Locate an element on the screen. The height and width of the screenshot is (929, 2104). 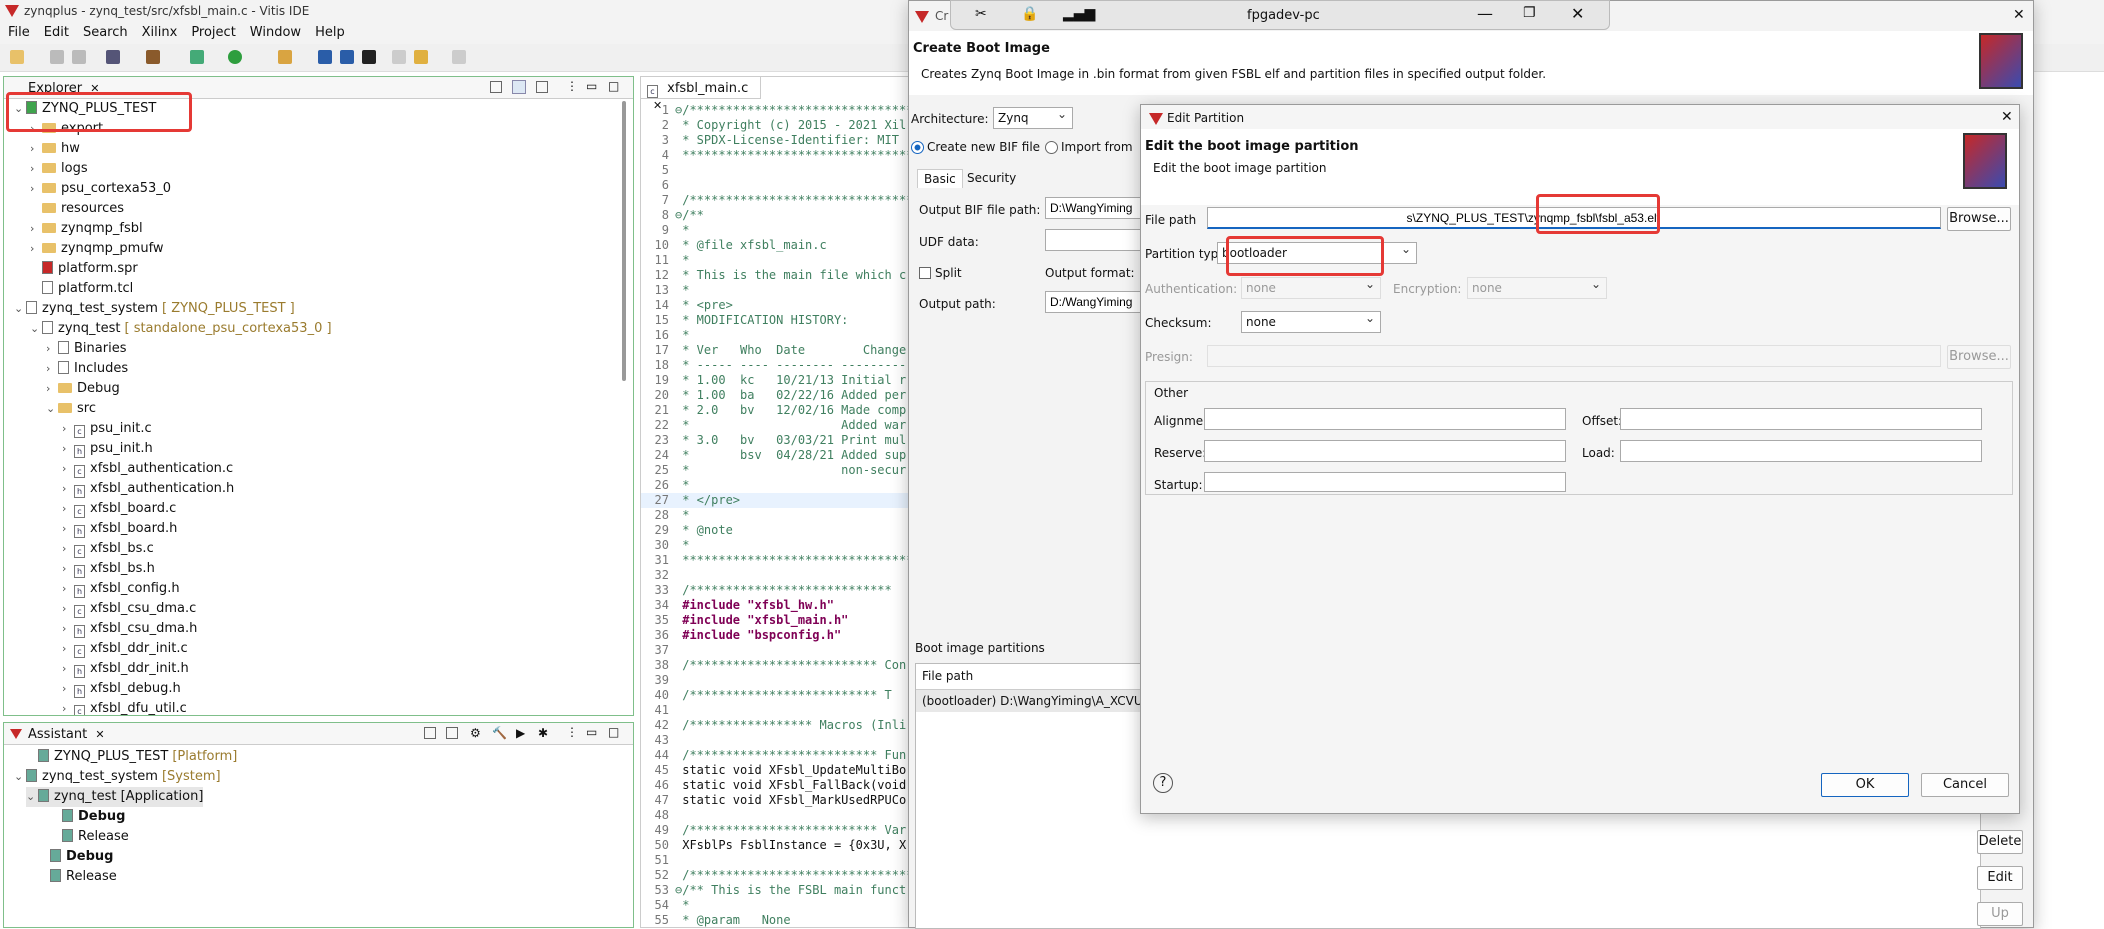
tree-item: › c psu_init.c is located at coordinates (107, 429).